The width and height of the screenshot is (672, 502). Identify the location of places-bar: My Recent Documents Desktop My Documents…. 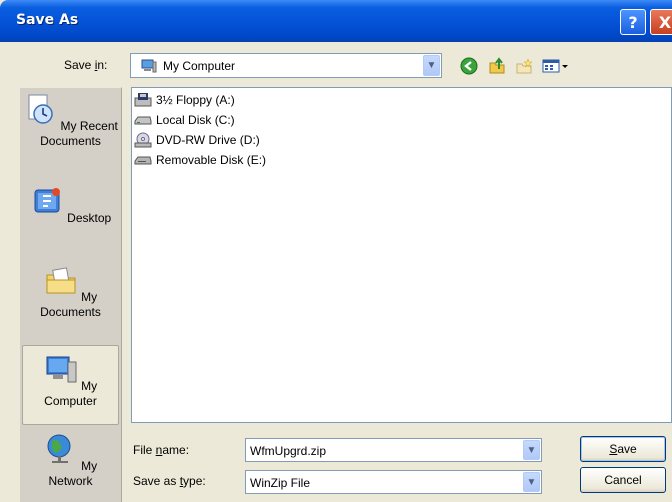
(70, 294).